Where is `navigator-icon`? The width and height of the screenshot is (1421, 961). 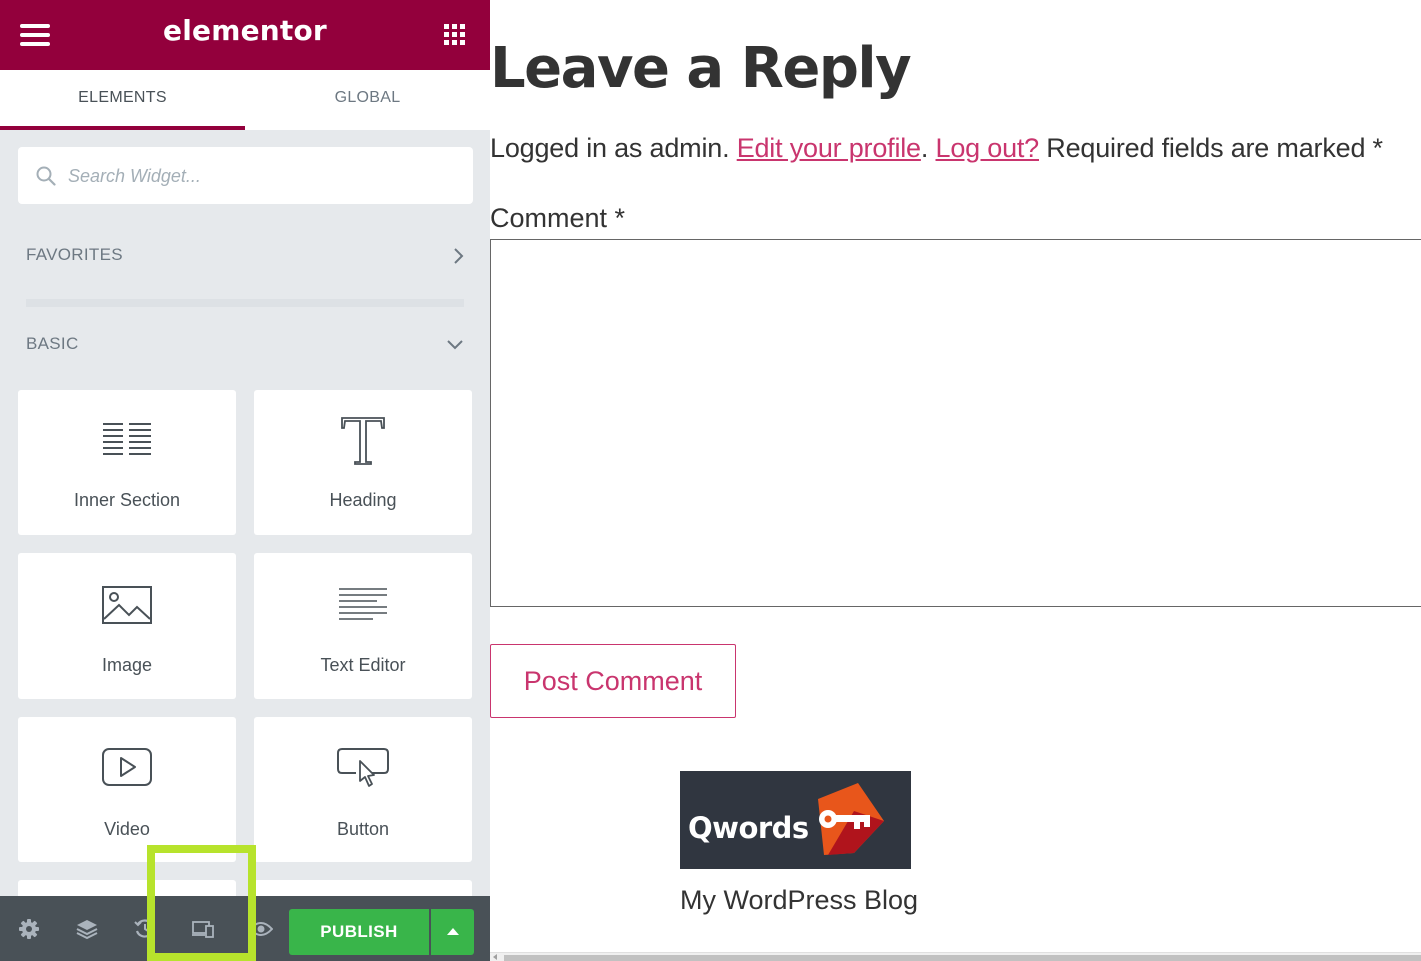 navigator-icon is located at coordinates (87, 929).